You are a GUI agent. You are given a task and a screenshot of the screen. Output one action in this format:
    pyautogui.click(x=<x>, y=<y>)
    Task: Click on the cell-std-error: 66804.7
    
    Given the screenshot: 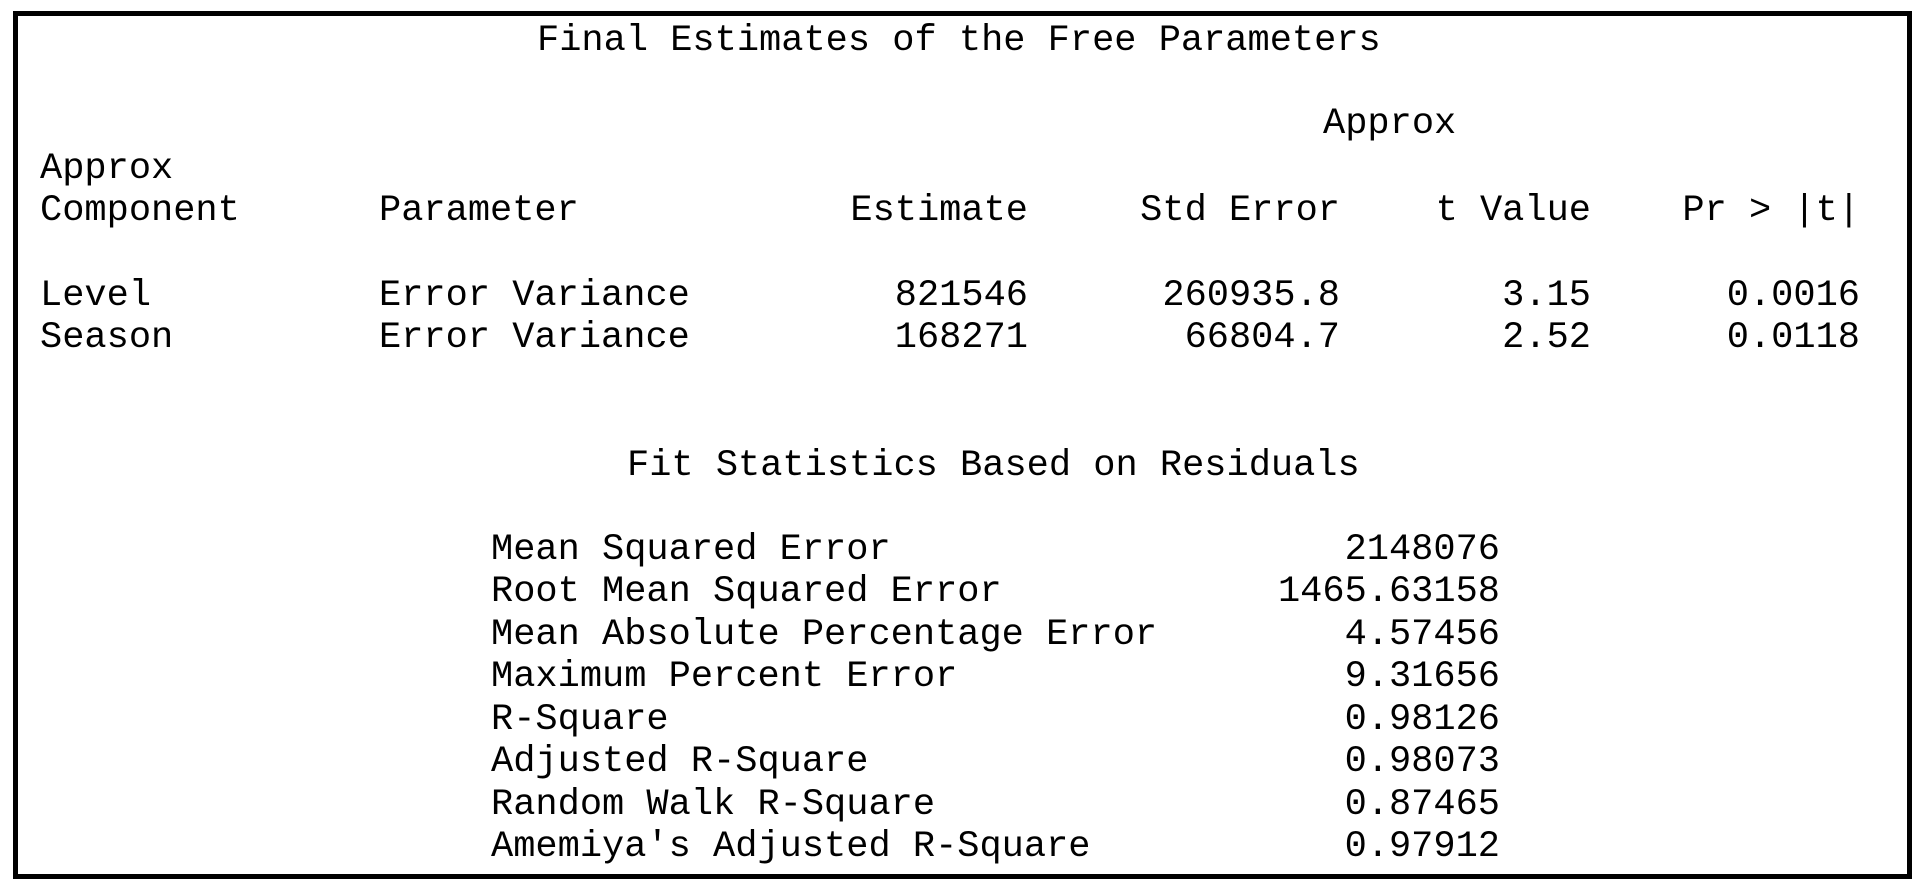 What is the action you would take?
    pyautogui.click(x=1262, y=338)
    